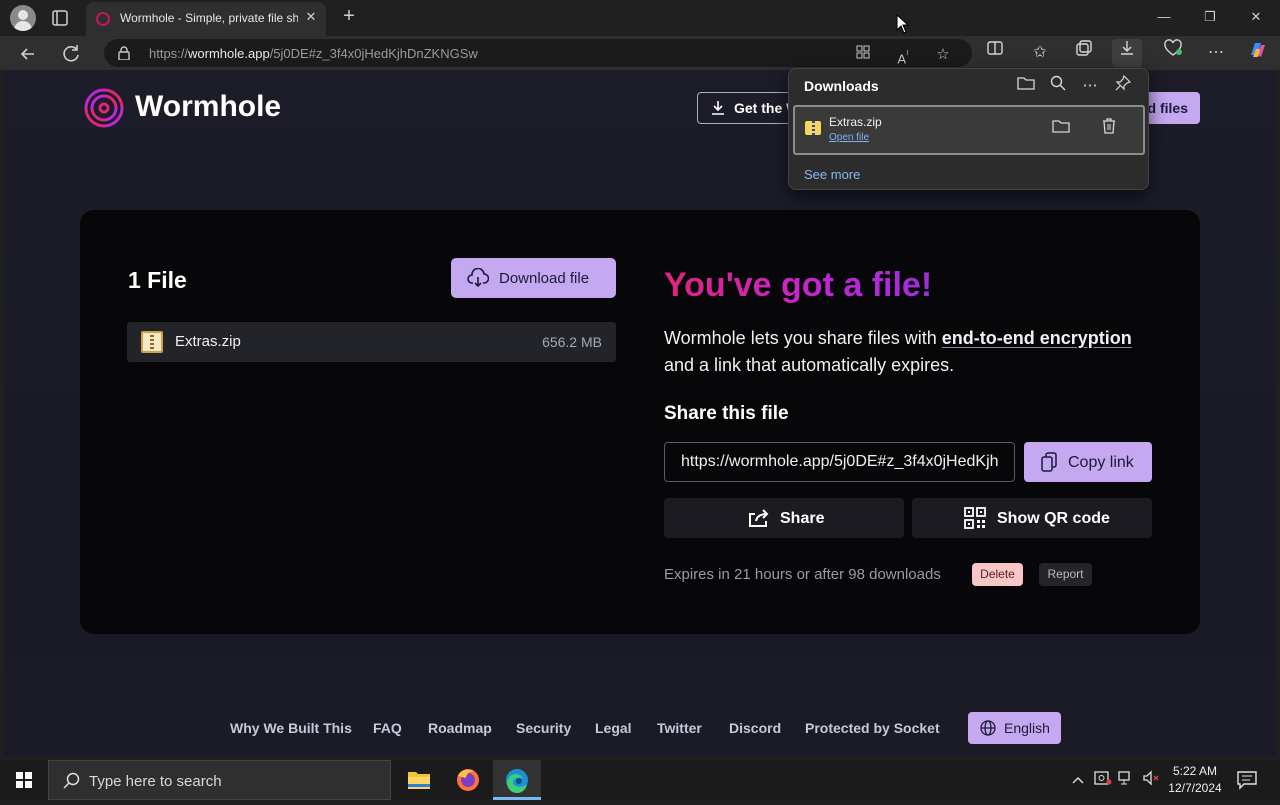  Describe the element at coordinates (460, 728) in the screenshot. I see `footer-link-roadmap: Roadmap` at that location.